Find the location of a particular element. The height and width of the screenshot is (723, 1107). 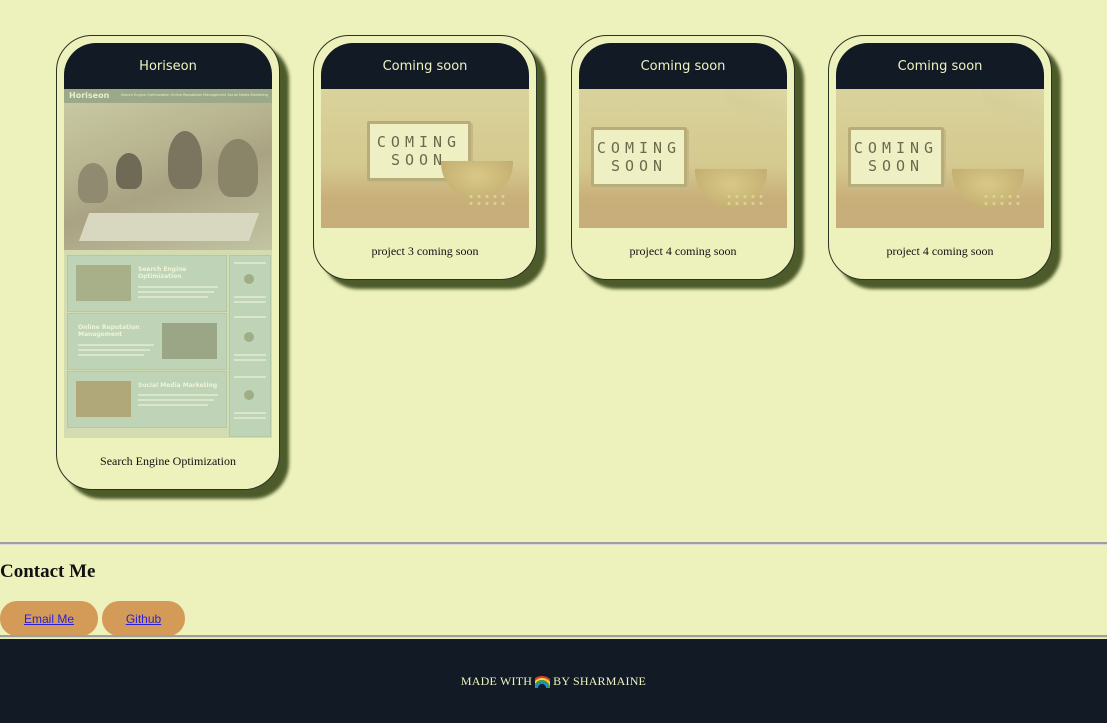

email-me-button: Email Me is located at coordinates (49, 618).